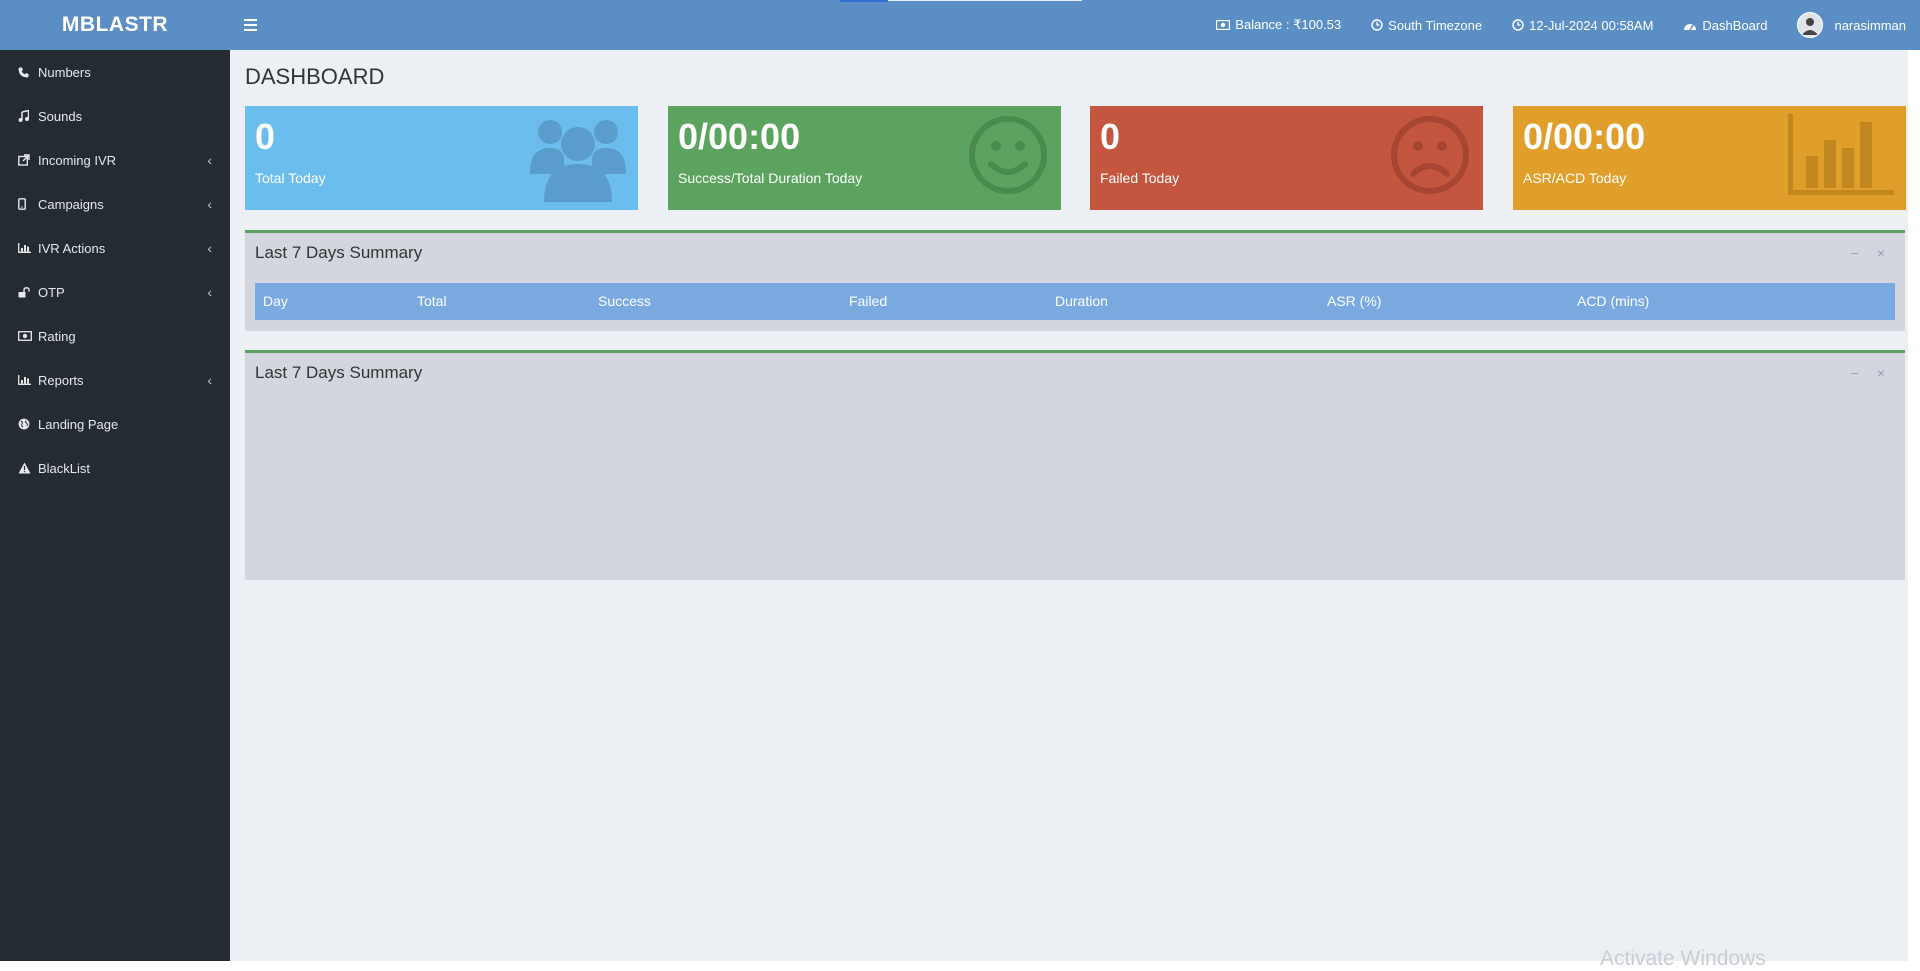 The width and height of the screenshot is (1920, 971). What do you see at coordinates (64, 468) in the screenshot?
I see `sidebar-item-label: BlackList` at bounding box center [64, 468].